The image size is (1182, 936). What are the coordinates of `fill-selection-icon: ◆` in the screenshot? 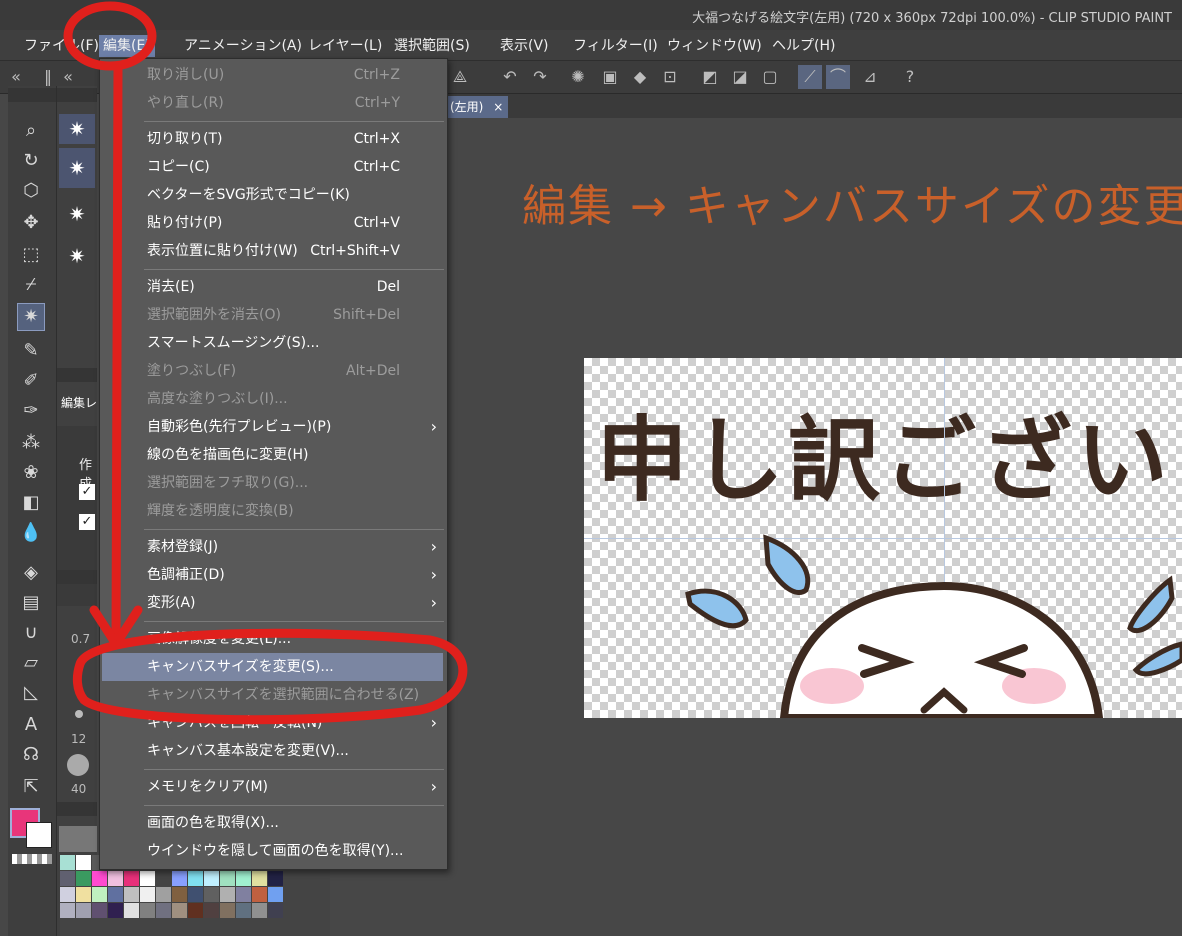 It's located at (640, 77).